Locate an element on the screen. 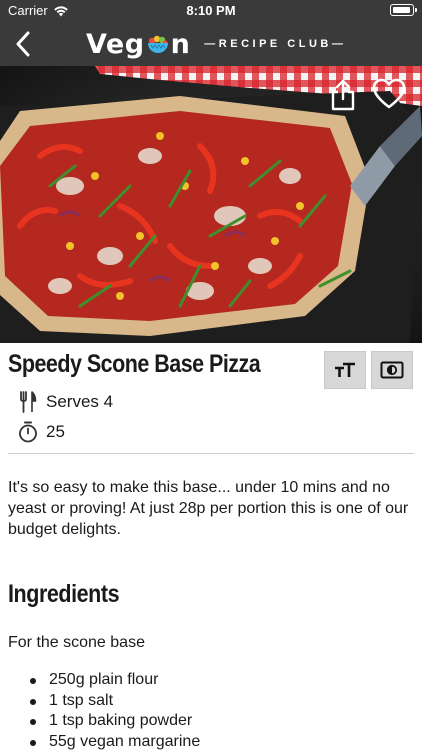  ingredients-subheading: For the scone base is located at coordinates (76, 642).